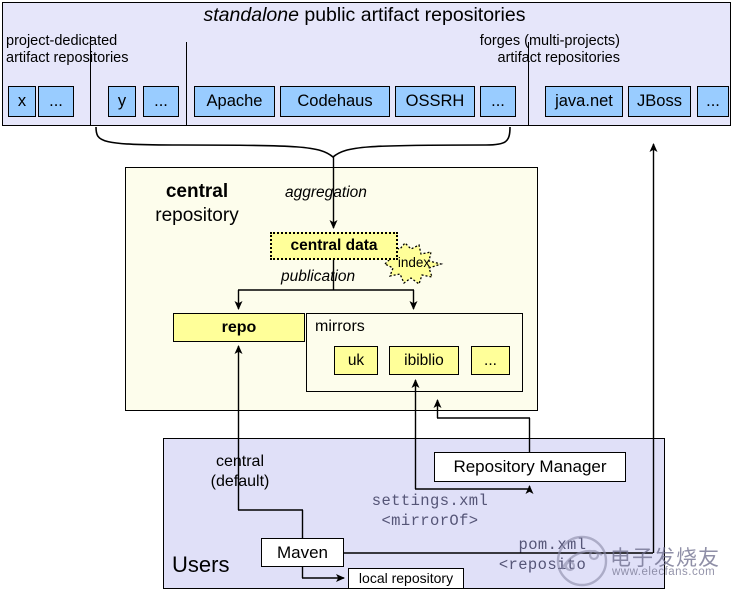 The height and width of the screenshot is (591, 735). Describe the element at coordinates (584, 101) in the screenshot. I see `repository-chip: java.net` at that location.